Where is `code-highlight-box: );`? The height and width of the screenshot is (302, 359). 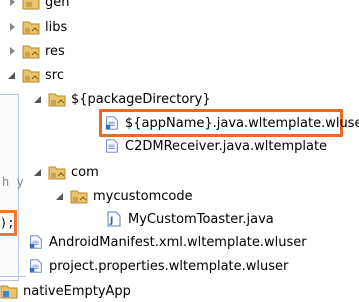
code-highlight-box: ); is located at coordinates (8, 223).